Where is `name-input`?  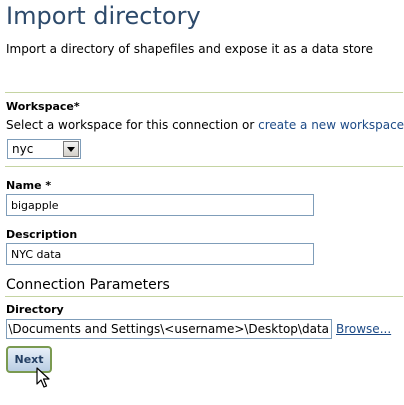 name-input is located at coordinates (160, 205).